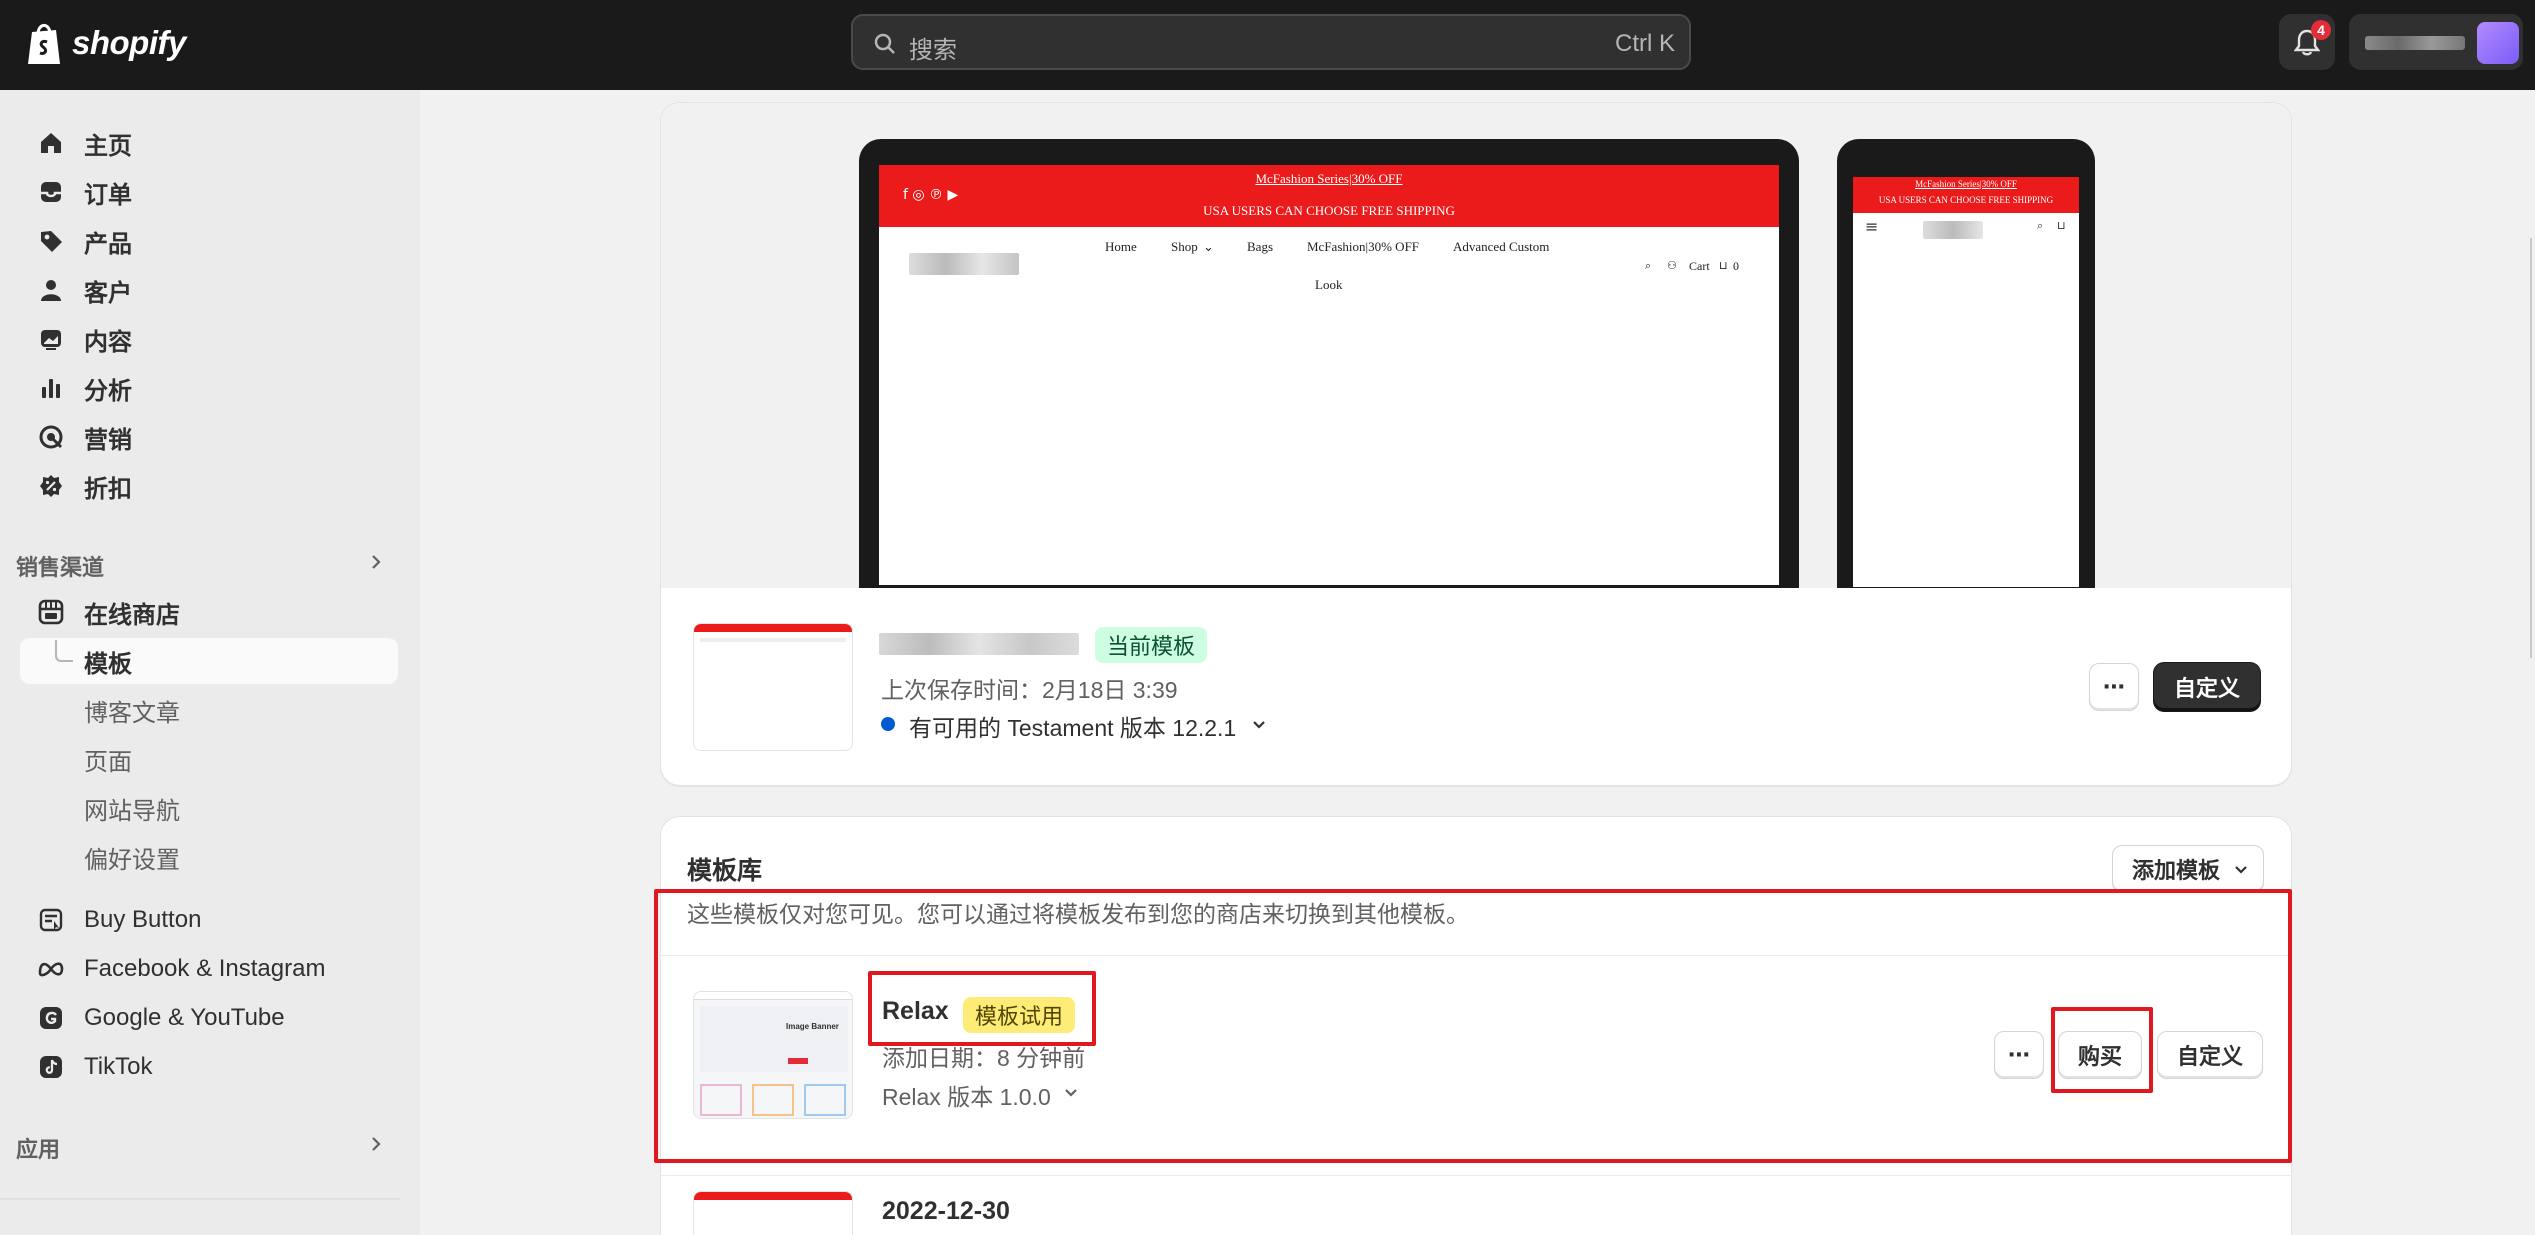 The height and width of the screenshot is (1235, 2535). What do you see at coordinates (51, 486) in the screenshot?
I see `discount-icon` at bounding box center [51, 486].